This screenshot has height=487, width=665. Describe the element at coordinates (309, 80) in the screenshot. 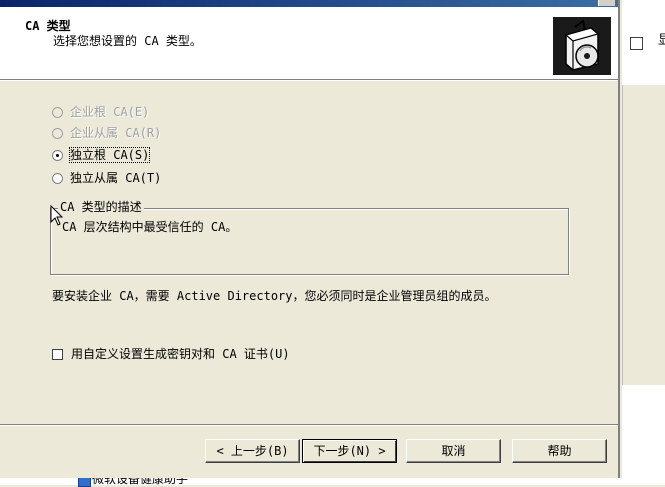

I see `header-divider` at that location.